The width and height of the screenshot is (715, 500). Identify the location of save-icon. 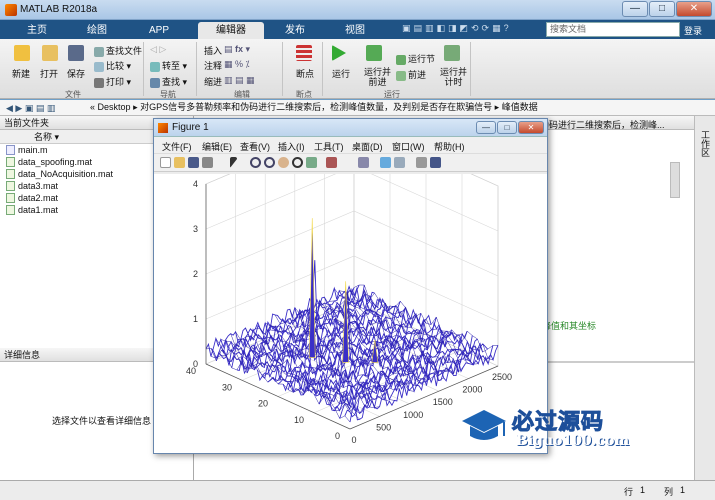
(76, 53).